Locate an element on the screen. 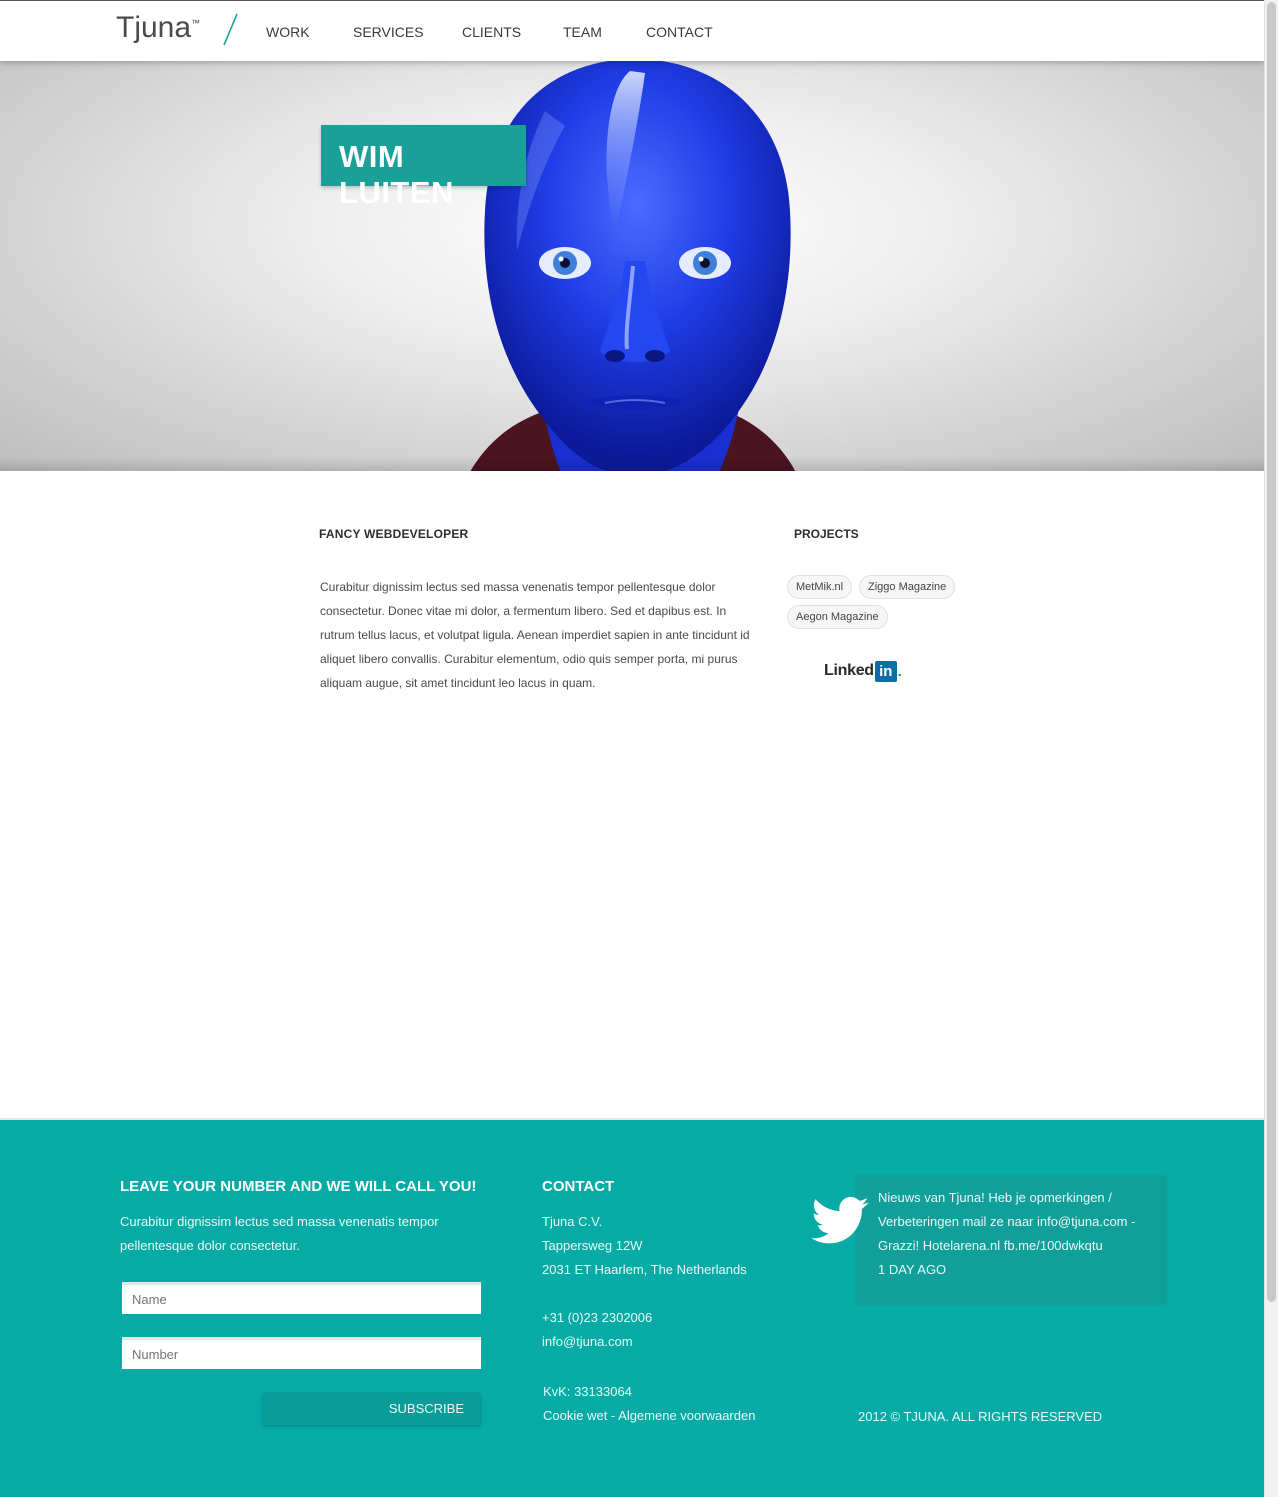  linkedin-icon: in is located at coordinates (885, 671).